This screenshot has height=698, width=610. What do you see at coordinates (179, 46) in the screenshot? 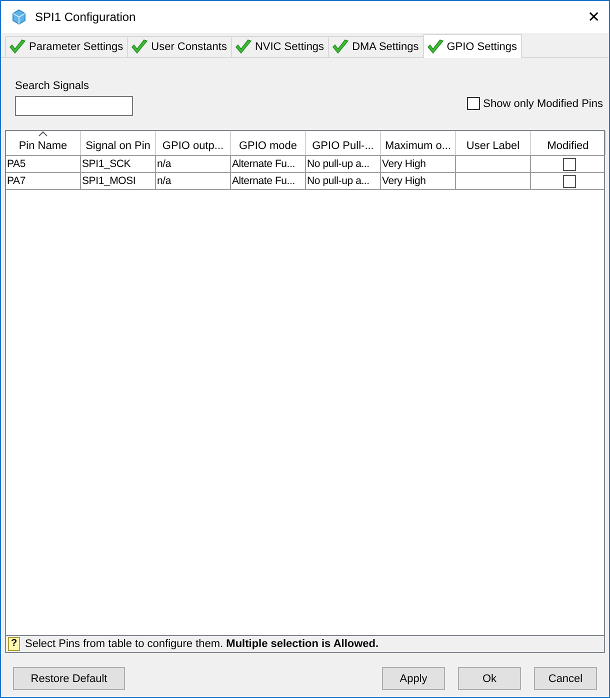
I see `tab: User Constants` at bounding box center [179, 46].